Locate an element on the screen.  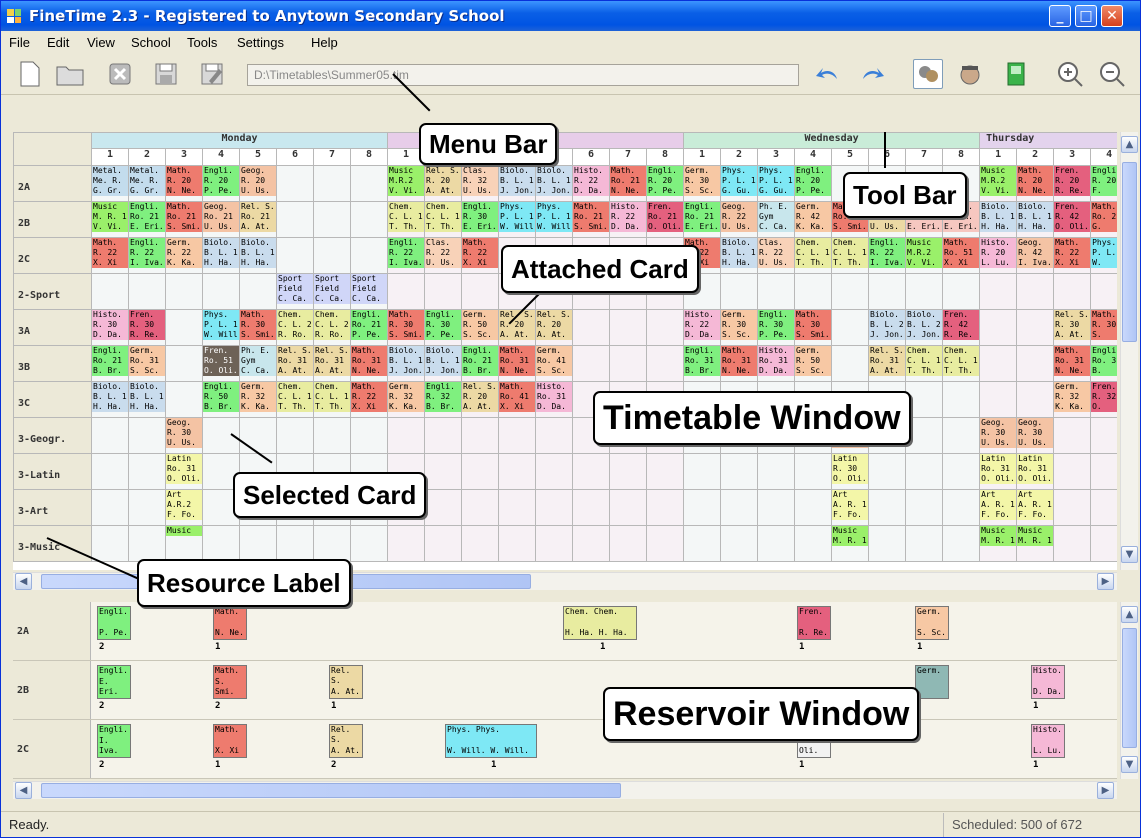
lesson-card: Germ. Ro. 31 S. Sc. is located at coordinates (147, 361).